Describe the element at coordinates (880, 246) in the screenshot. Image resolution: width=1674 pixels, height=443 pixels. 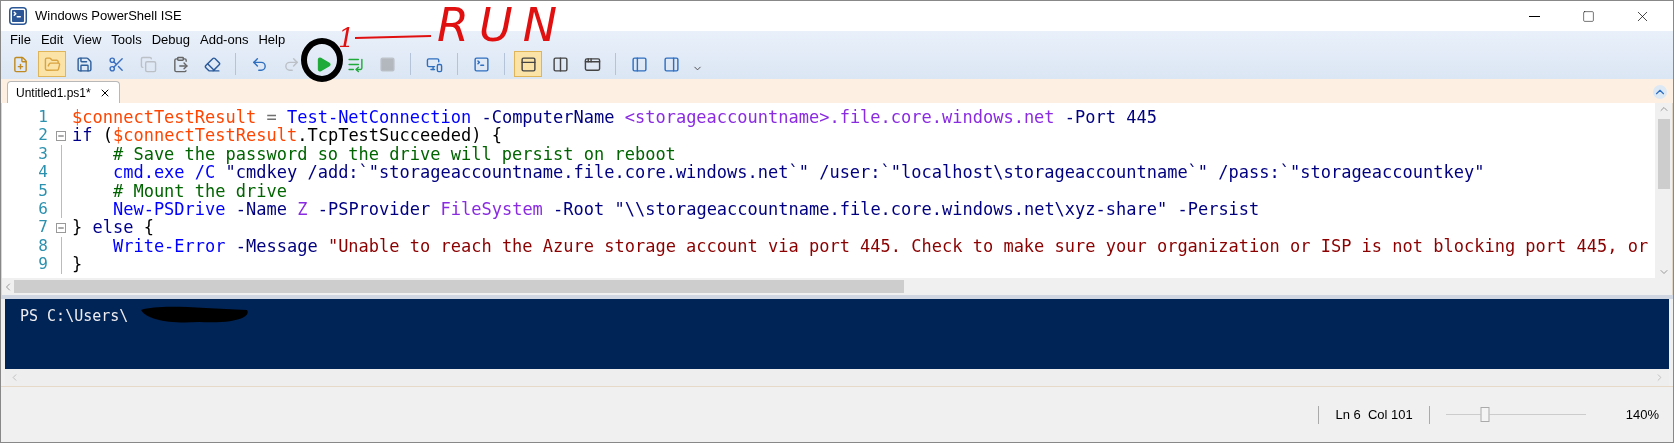
I see `code-line: Write-Error -Message "Unable to reach the Azure storage account via port 445. Check to make sure your organization or ISP is not blocking port 445, or` at that location.